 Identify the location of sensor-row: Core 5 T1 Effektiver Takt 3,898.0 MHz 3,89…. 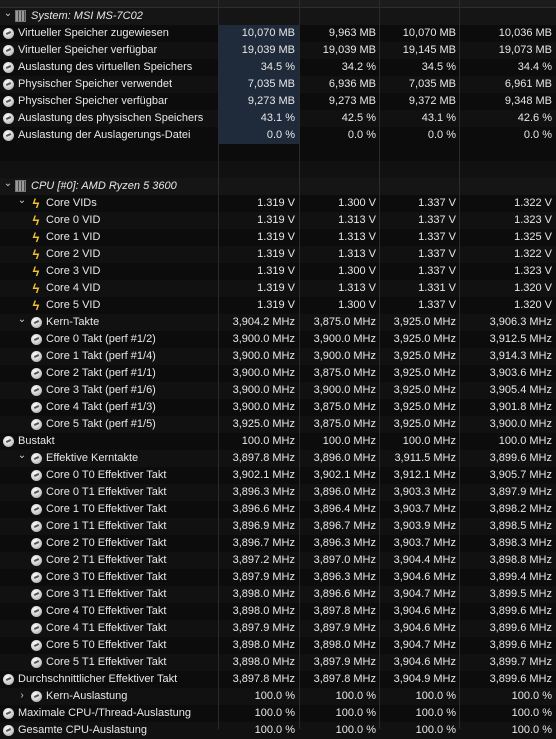
(278, 662).